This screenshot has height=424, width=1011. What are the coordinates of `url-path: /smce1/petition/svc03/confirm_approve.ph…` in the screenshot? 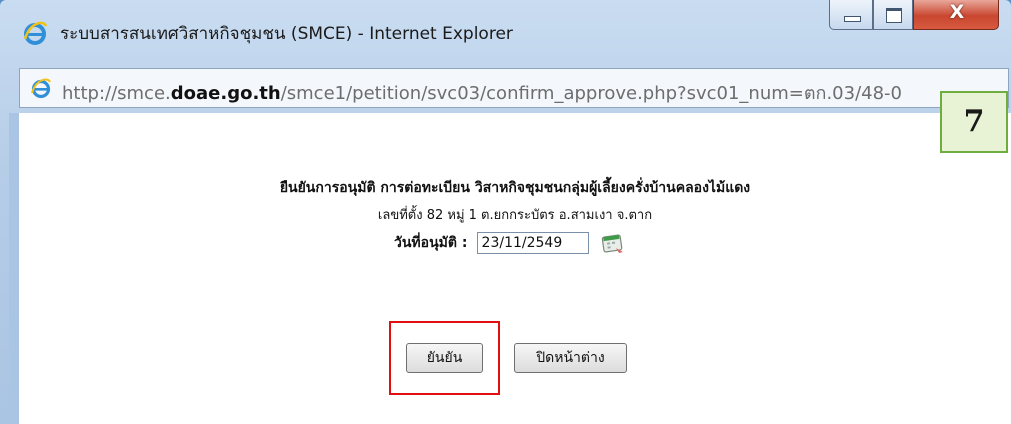 It's located at (591, 93).